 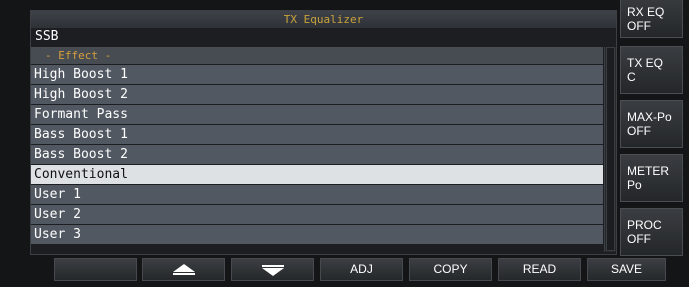 What do you see at coordinates (539, 269) in the screenshot?
I see `read-button: READ` at bounding box center [539, 269].